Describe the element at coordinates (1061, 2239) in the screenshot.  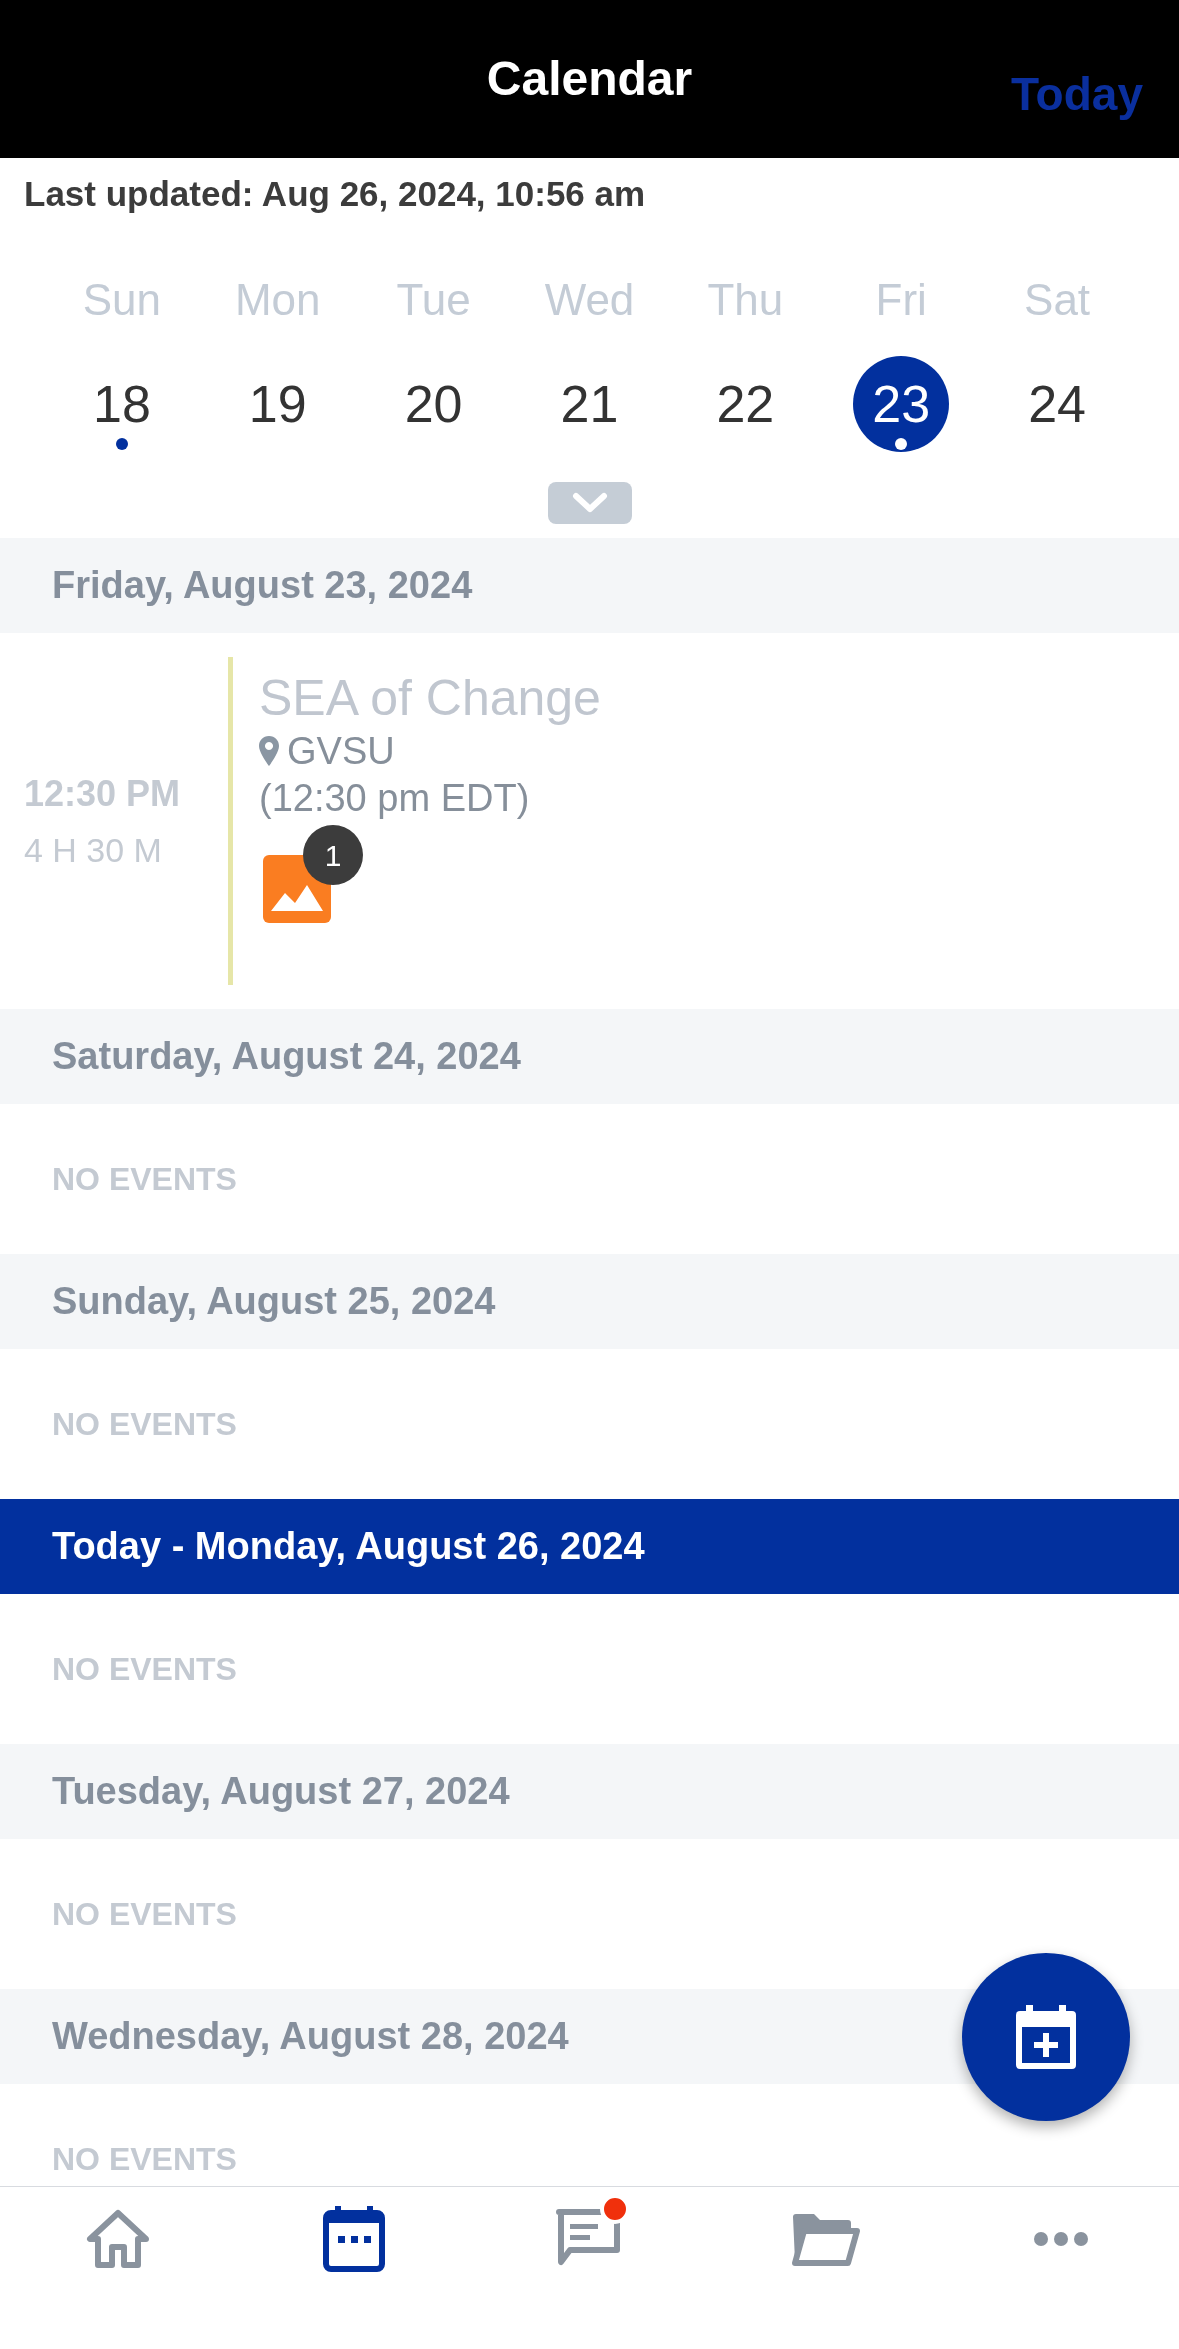
I see `more-icon` at that location.